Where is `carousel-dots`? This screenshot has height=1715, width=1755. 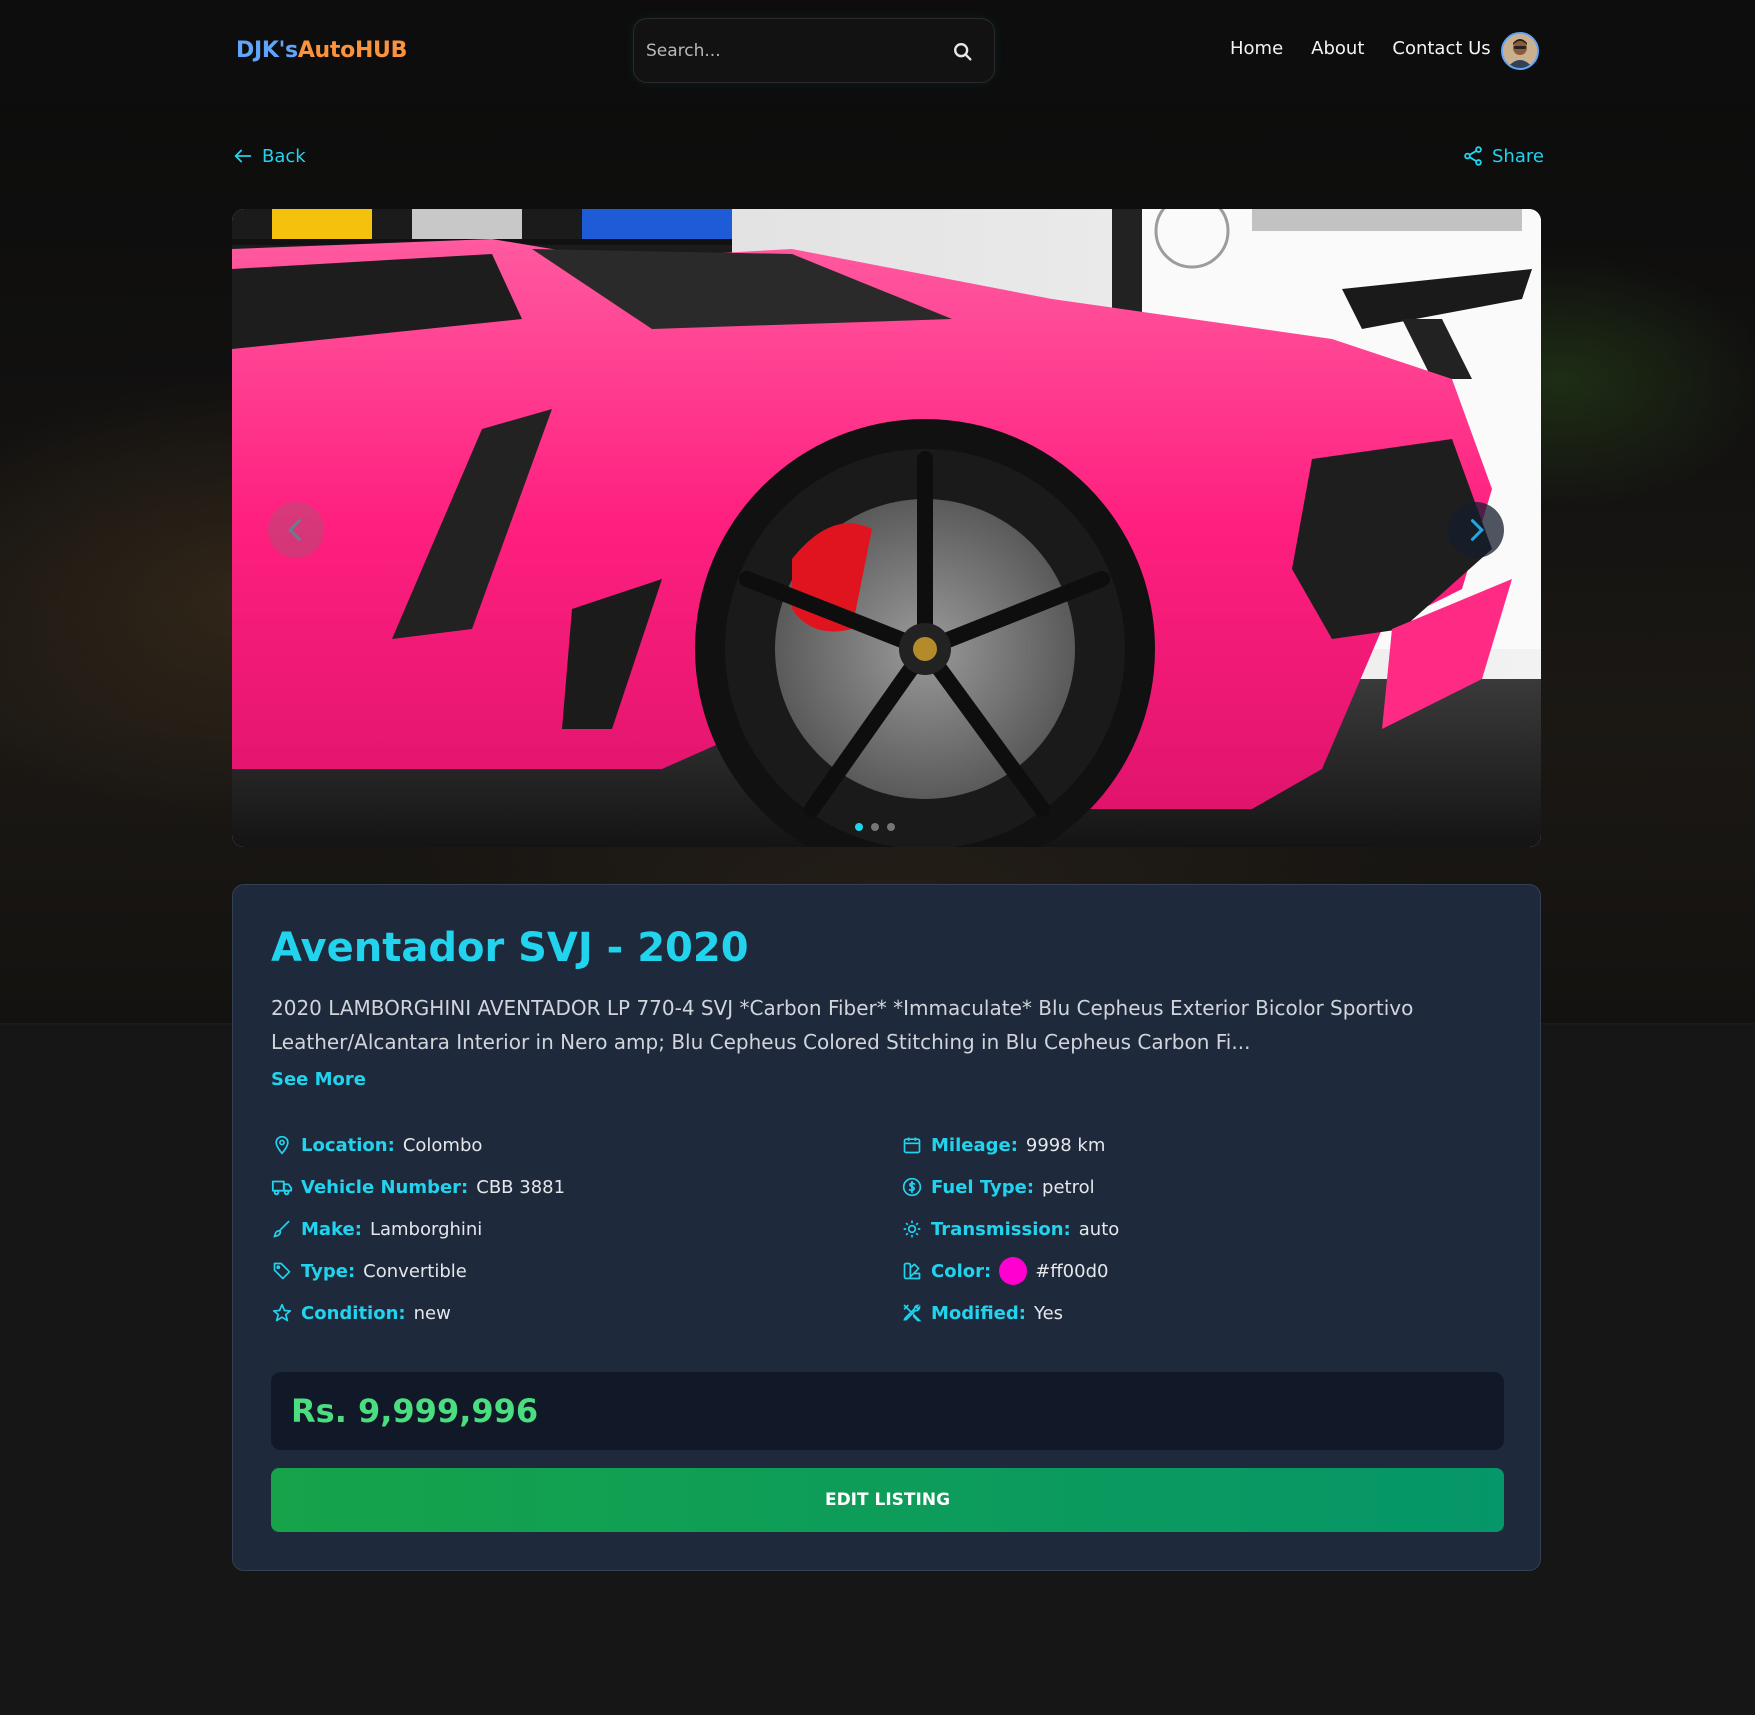 carousel-dots is located at coordinates (875, 827).